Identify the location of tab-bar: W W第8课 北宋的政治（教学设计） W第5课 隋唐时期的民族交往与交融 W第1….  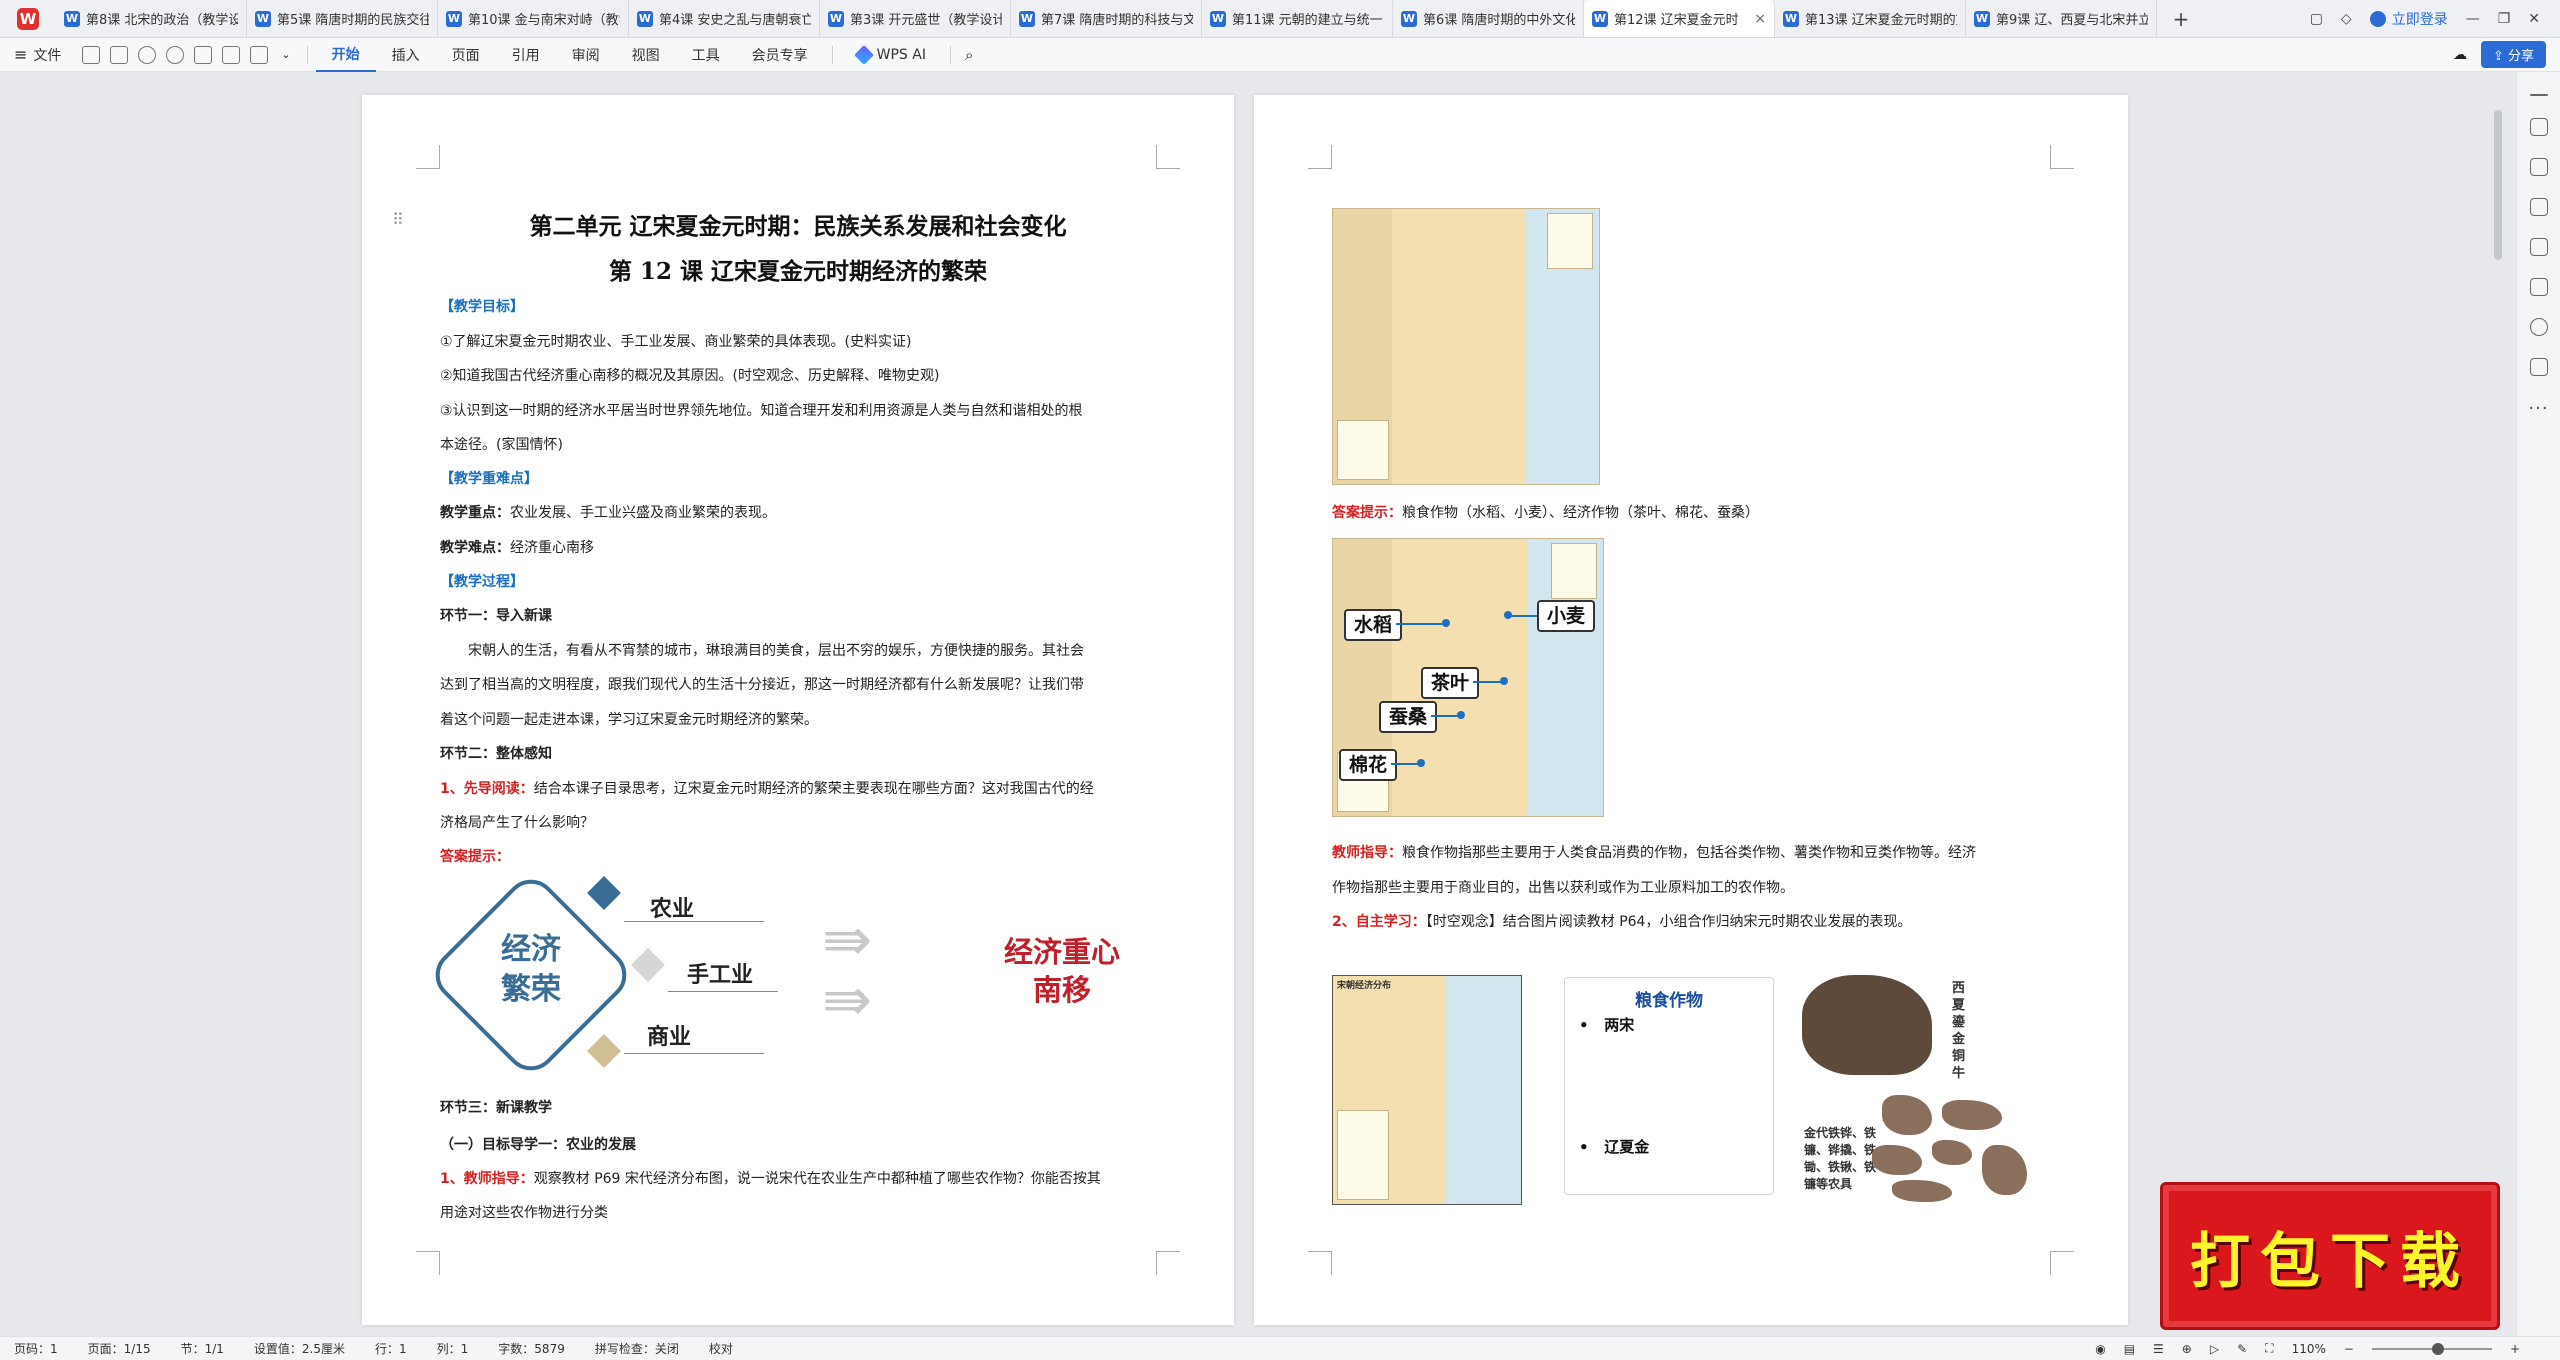
(1280, 19).